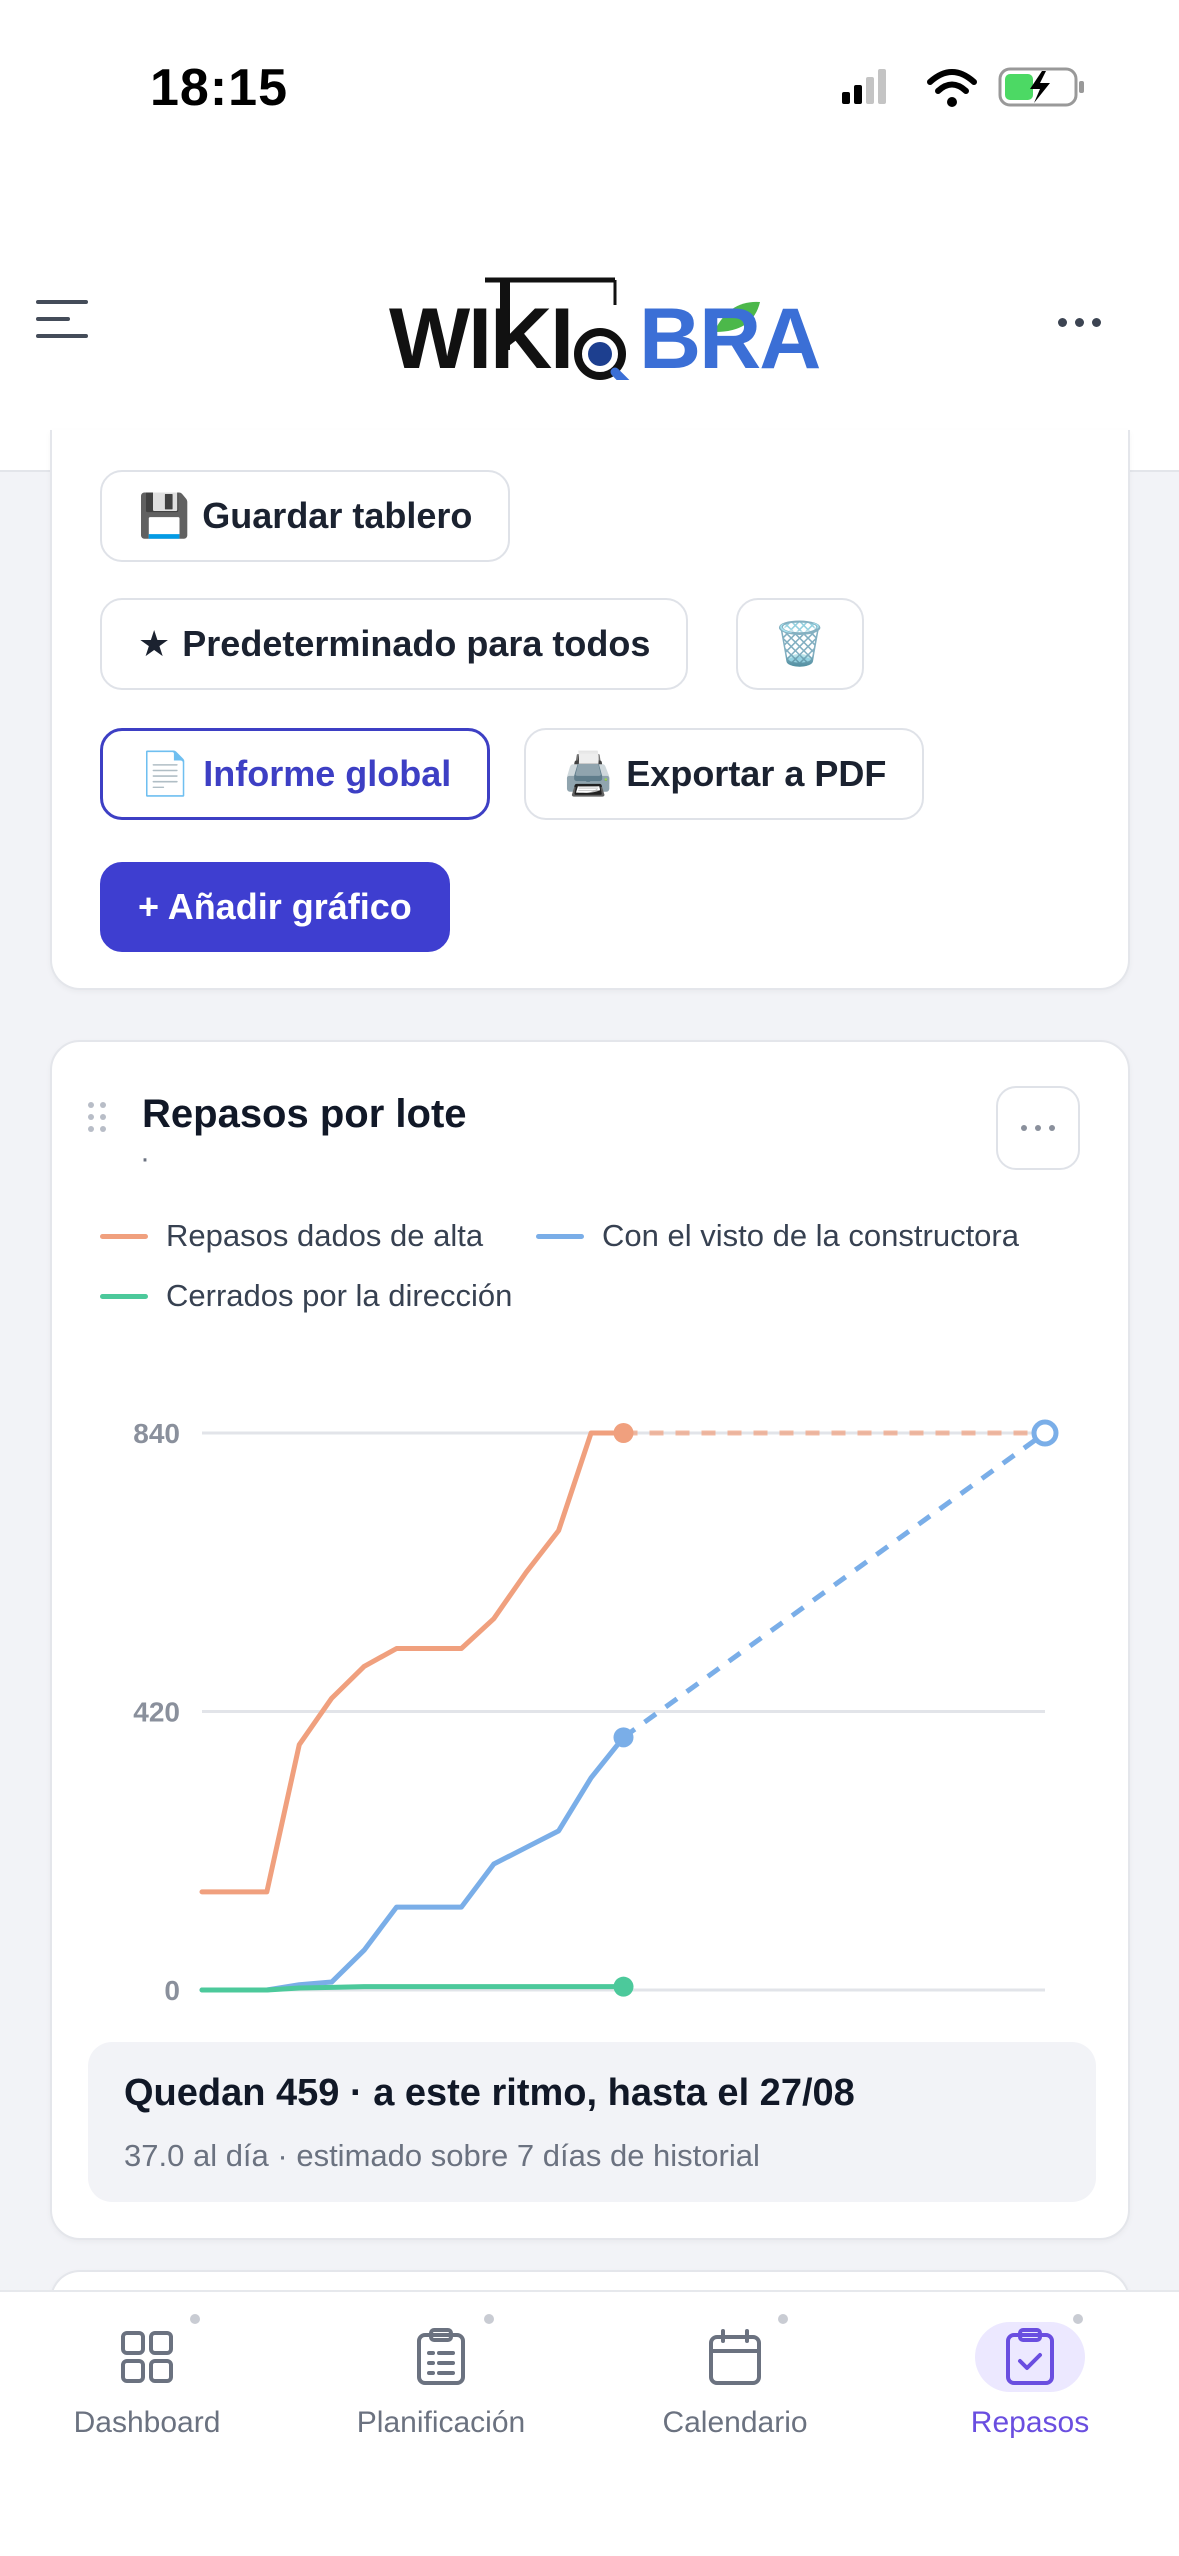 Image resolution: width=1179 pixels, height=2556 pixels. What do you see at coordinates (62, 322) in the screenshot?
I see `hamburger-icon` at bounding box center [62, 322].